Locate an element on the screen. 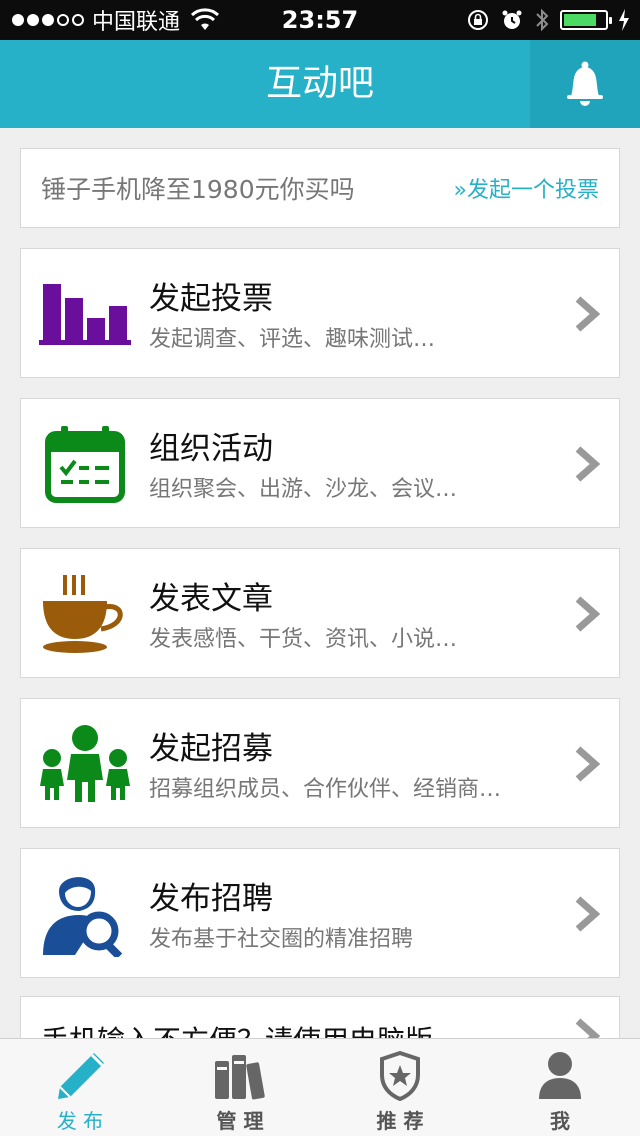 This screenshot has width=640, height=1136. bluetooth-icon is located at coordinates (542, 20).